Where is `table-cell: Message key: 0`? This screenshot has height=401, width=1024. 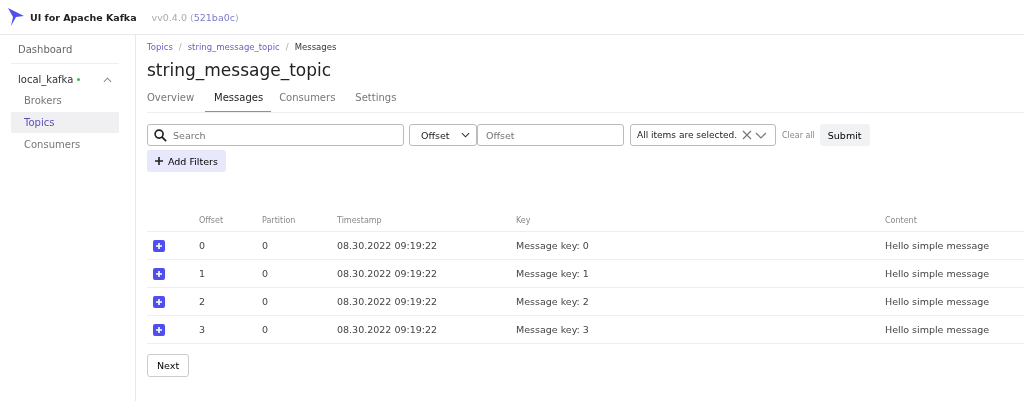 table-cell: Message key: 0 is located at coordinates (552, 245).